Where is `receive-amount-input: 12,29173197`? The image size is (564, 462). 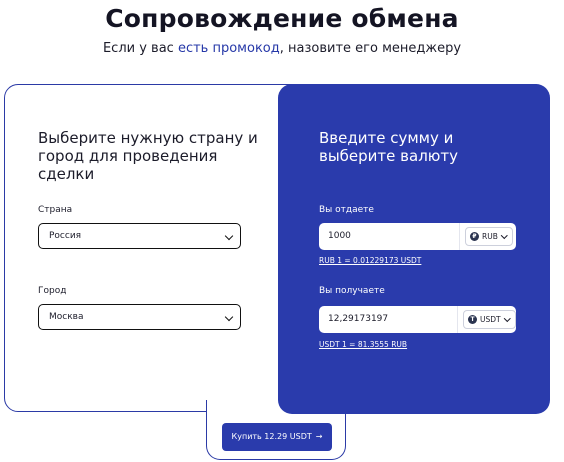
receive-amount-input: 12,29173197 is located at coordinates (394, 319).